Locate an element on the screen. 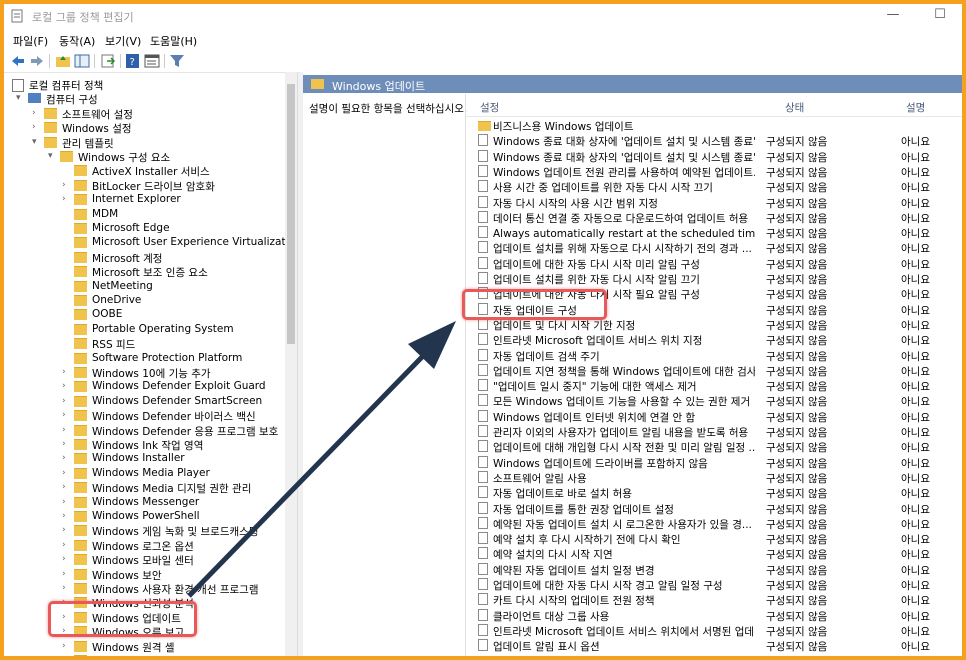 The height and width of the screenshot is (660, 966). list-item: 자동 업데이트를 통한 권장 업데이트 설정 구성되지 않음 아니요 is located at coordinates (714, 508).